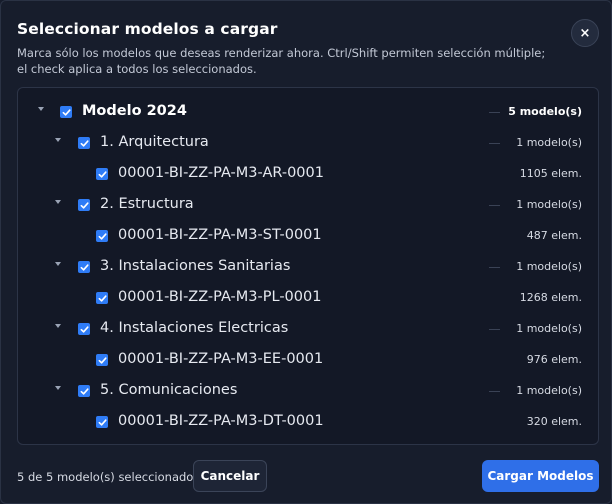 This screenshot has width=612, height=504. What do you see at coordinates (108, 477) in the screenshot?
I see `selection-status: 5 de 5 modelo(s) seleccionados` at bounding box center [108, 477].